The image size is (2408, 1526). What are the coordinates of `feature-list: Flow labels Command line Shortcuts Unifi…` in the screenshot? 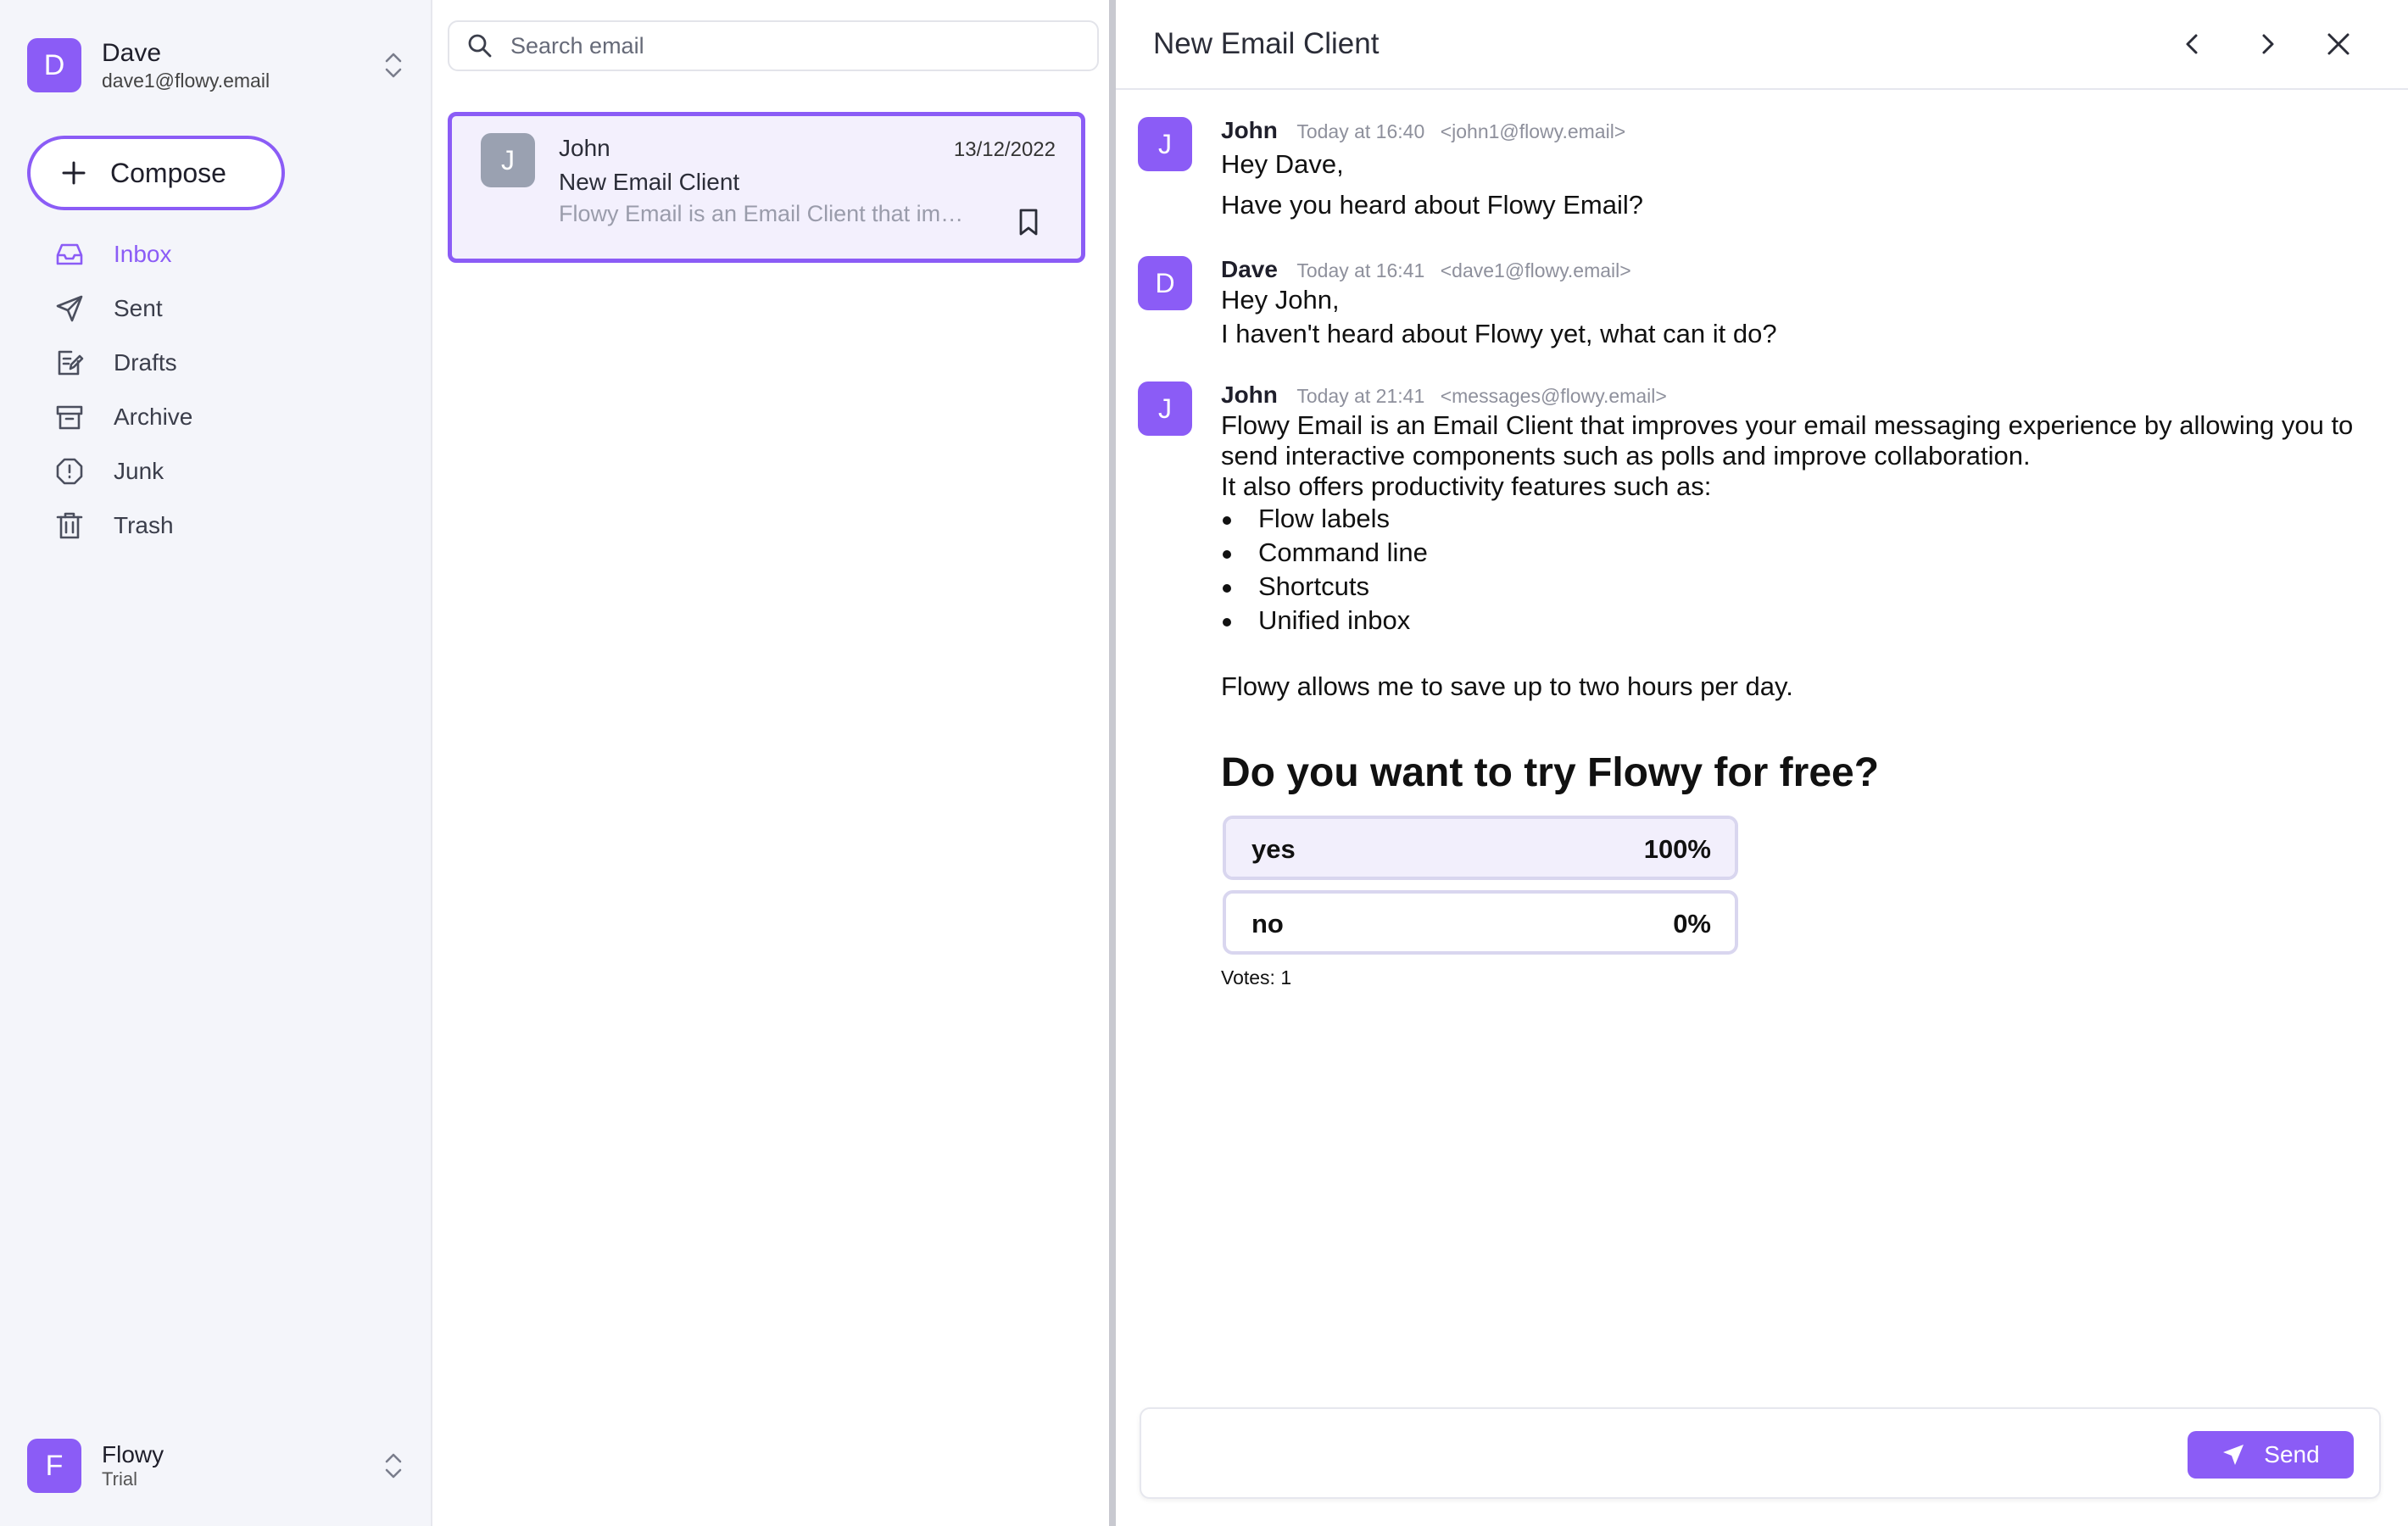 It's located at (1797, 570).